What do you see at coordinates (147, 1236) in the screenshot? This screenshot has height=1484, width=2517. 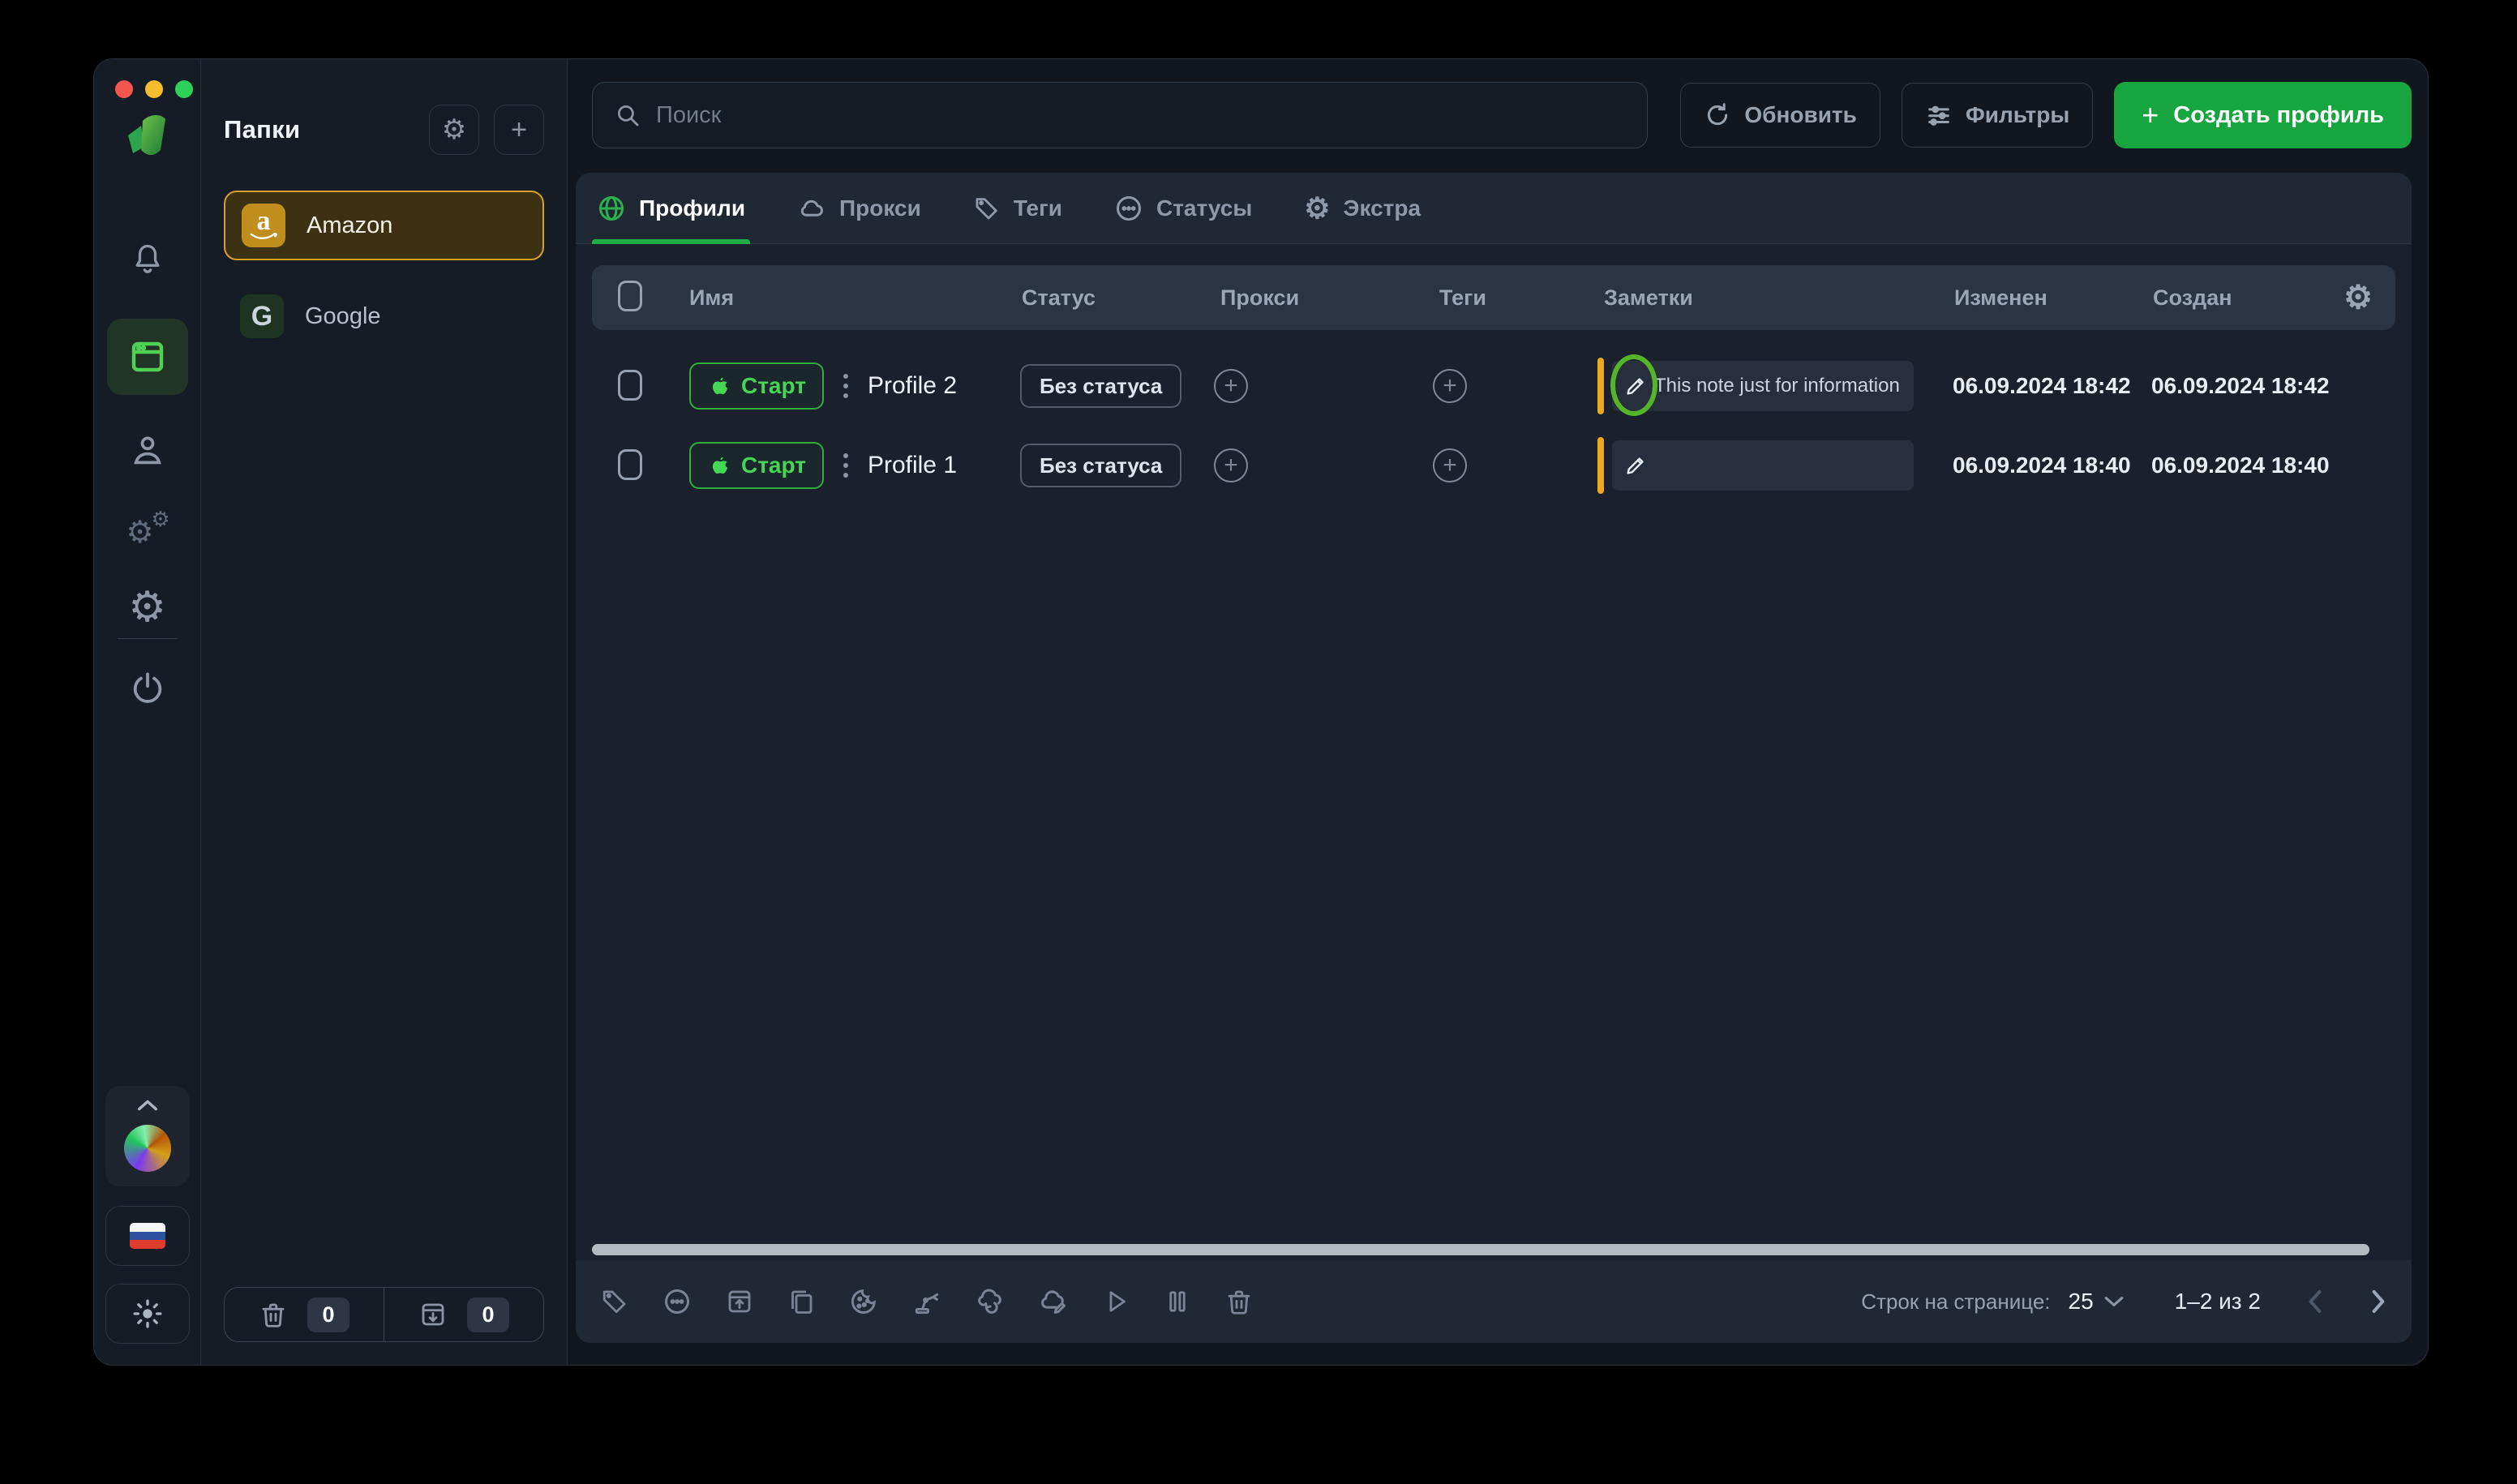 I see `language-switcher-button` at bounding box center [147, 1236].